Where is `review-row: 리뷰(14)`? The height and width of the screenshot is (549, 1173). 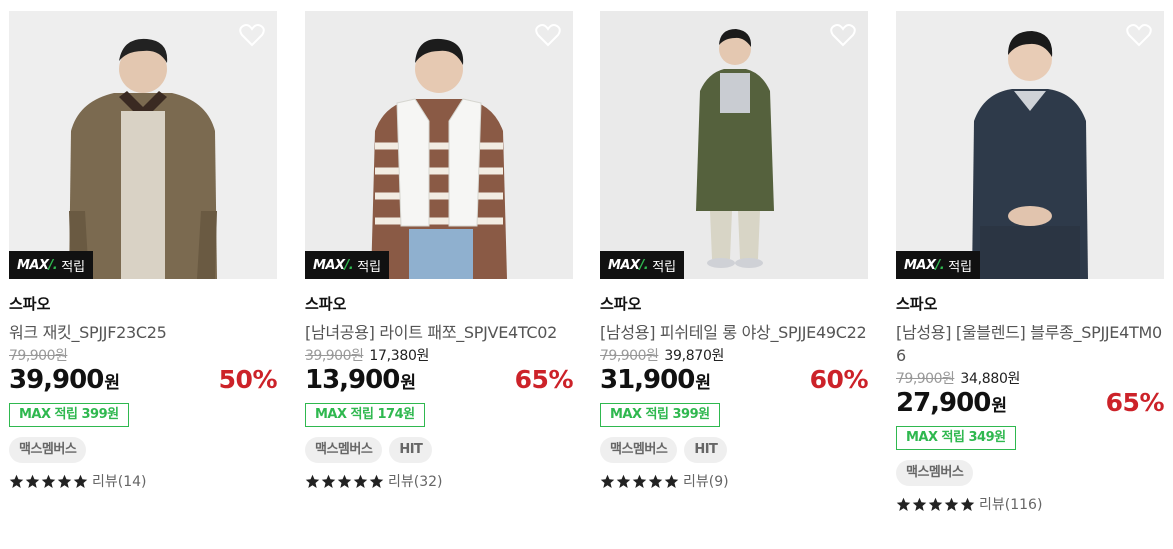 review-row: 리뷰(14) is located at coordinates (143, 481).